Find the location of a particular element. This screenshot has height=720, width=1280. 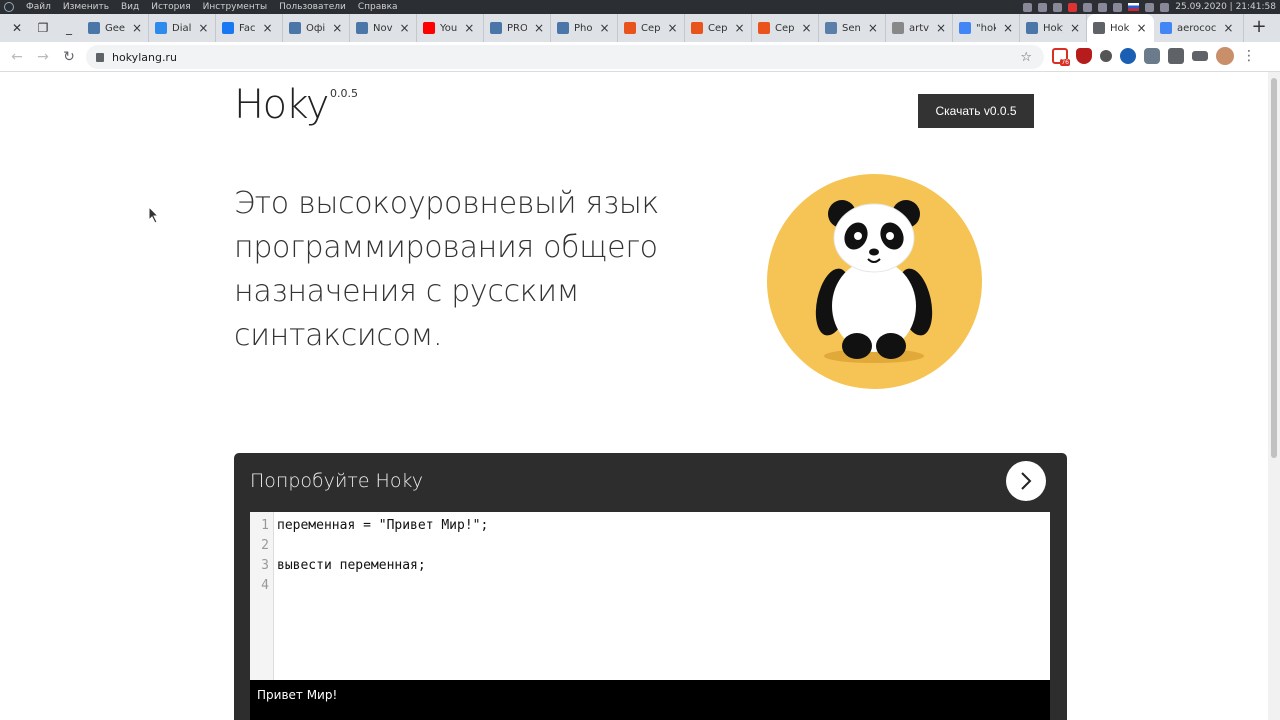

hero-line: назначения с русским is located at coordinates (407, 291).